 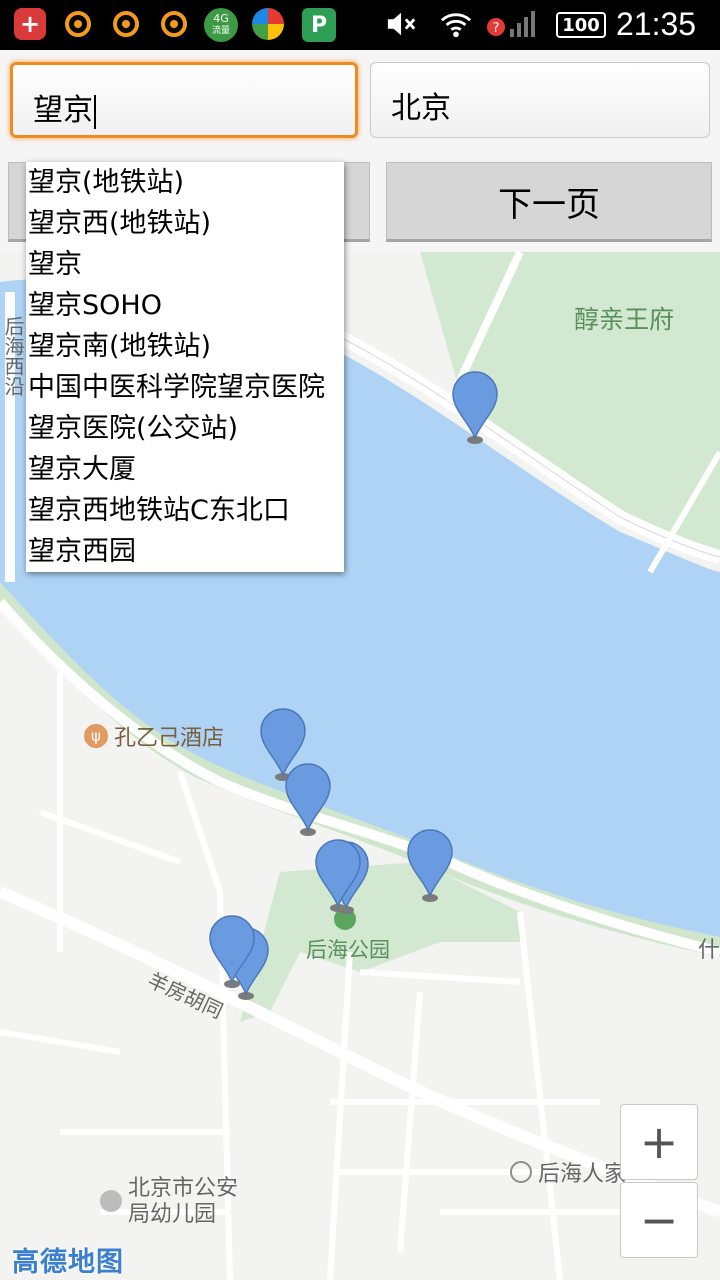 I want to click on signal-icon: ?, so click(x=514, y=24).